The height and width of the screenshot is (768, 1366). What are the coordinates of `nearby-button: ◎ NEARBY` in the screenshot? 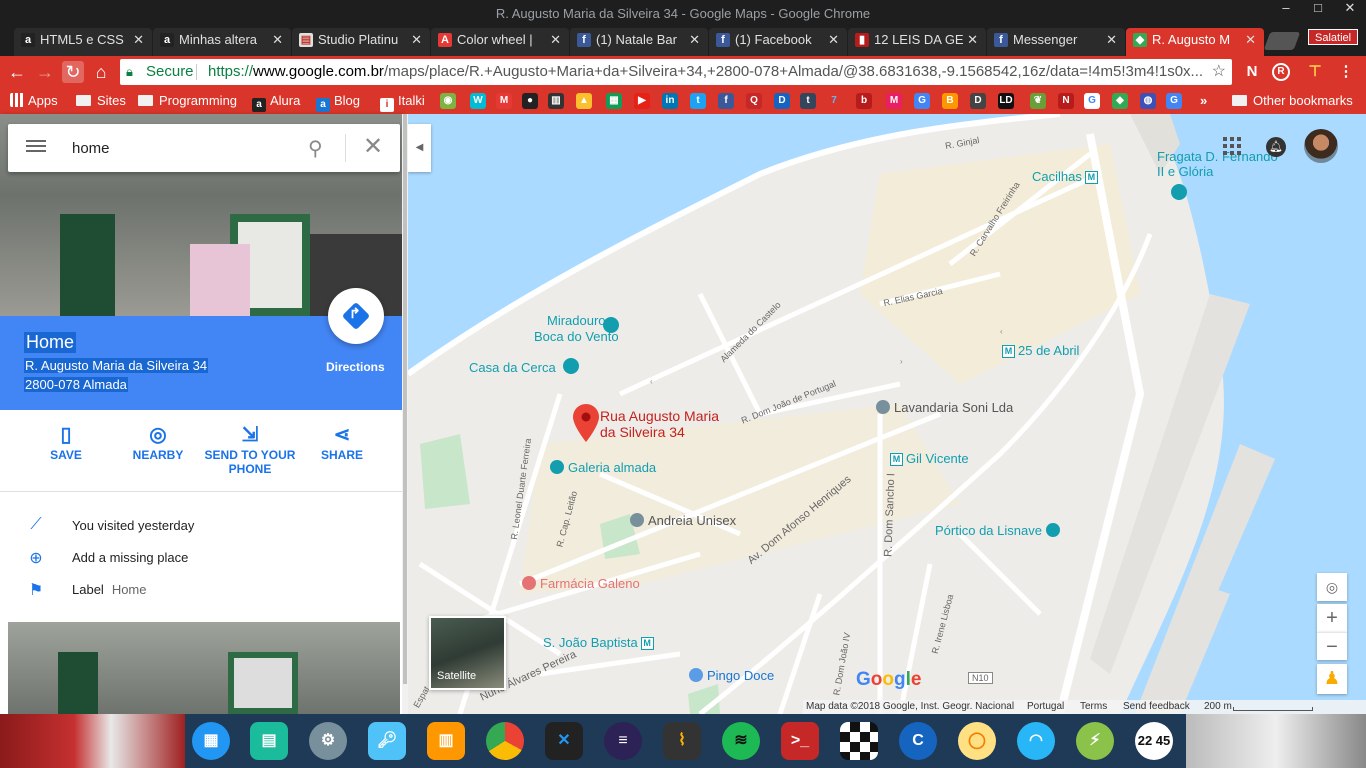 It's located at (158, 442).